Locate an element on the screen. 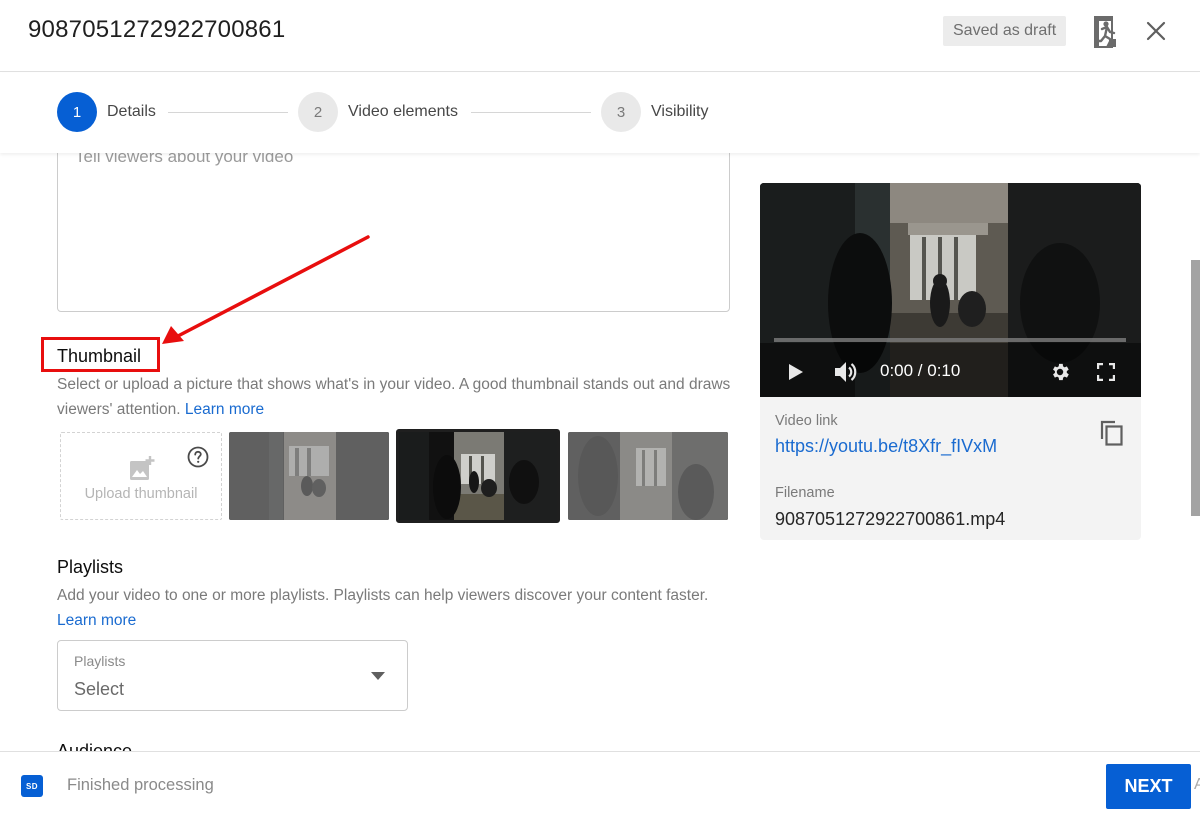 This screenshot has width=1200, height=817. dialog-header: 9087051272922700861 Saved as draft is located at coordinates (600, 36).